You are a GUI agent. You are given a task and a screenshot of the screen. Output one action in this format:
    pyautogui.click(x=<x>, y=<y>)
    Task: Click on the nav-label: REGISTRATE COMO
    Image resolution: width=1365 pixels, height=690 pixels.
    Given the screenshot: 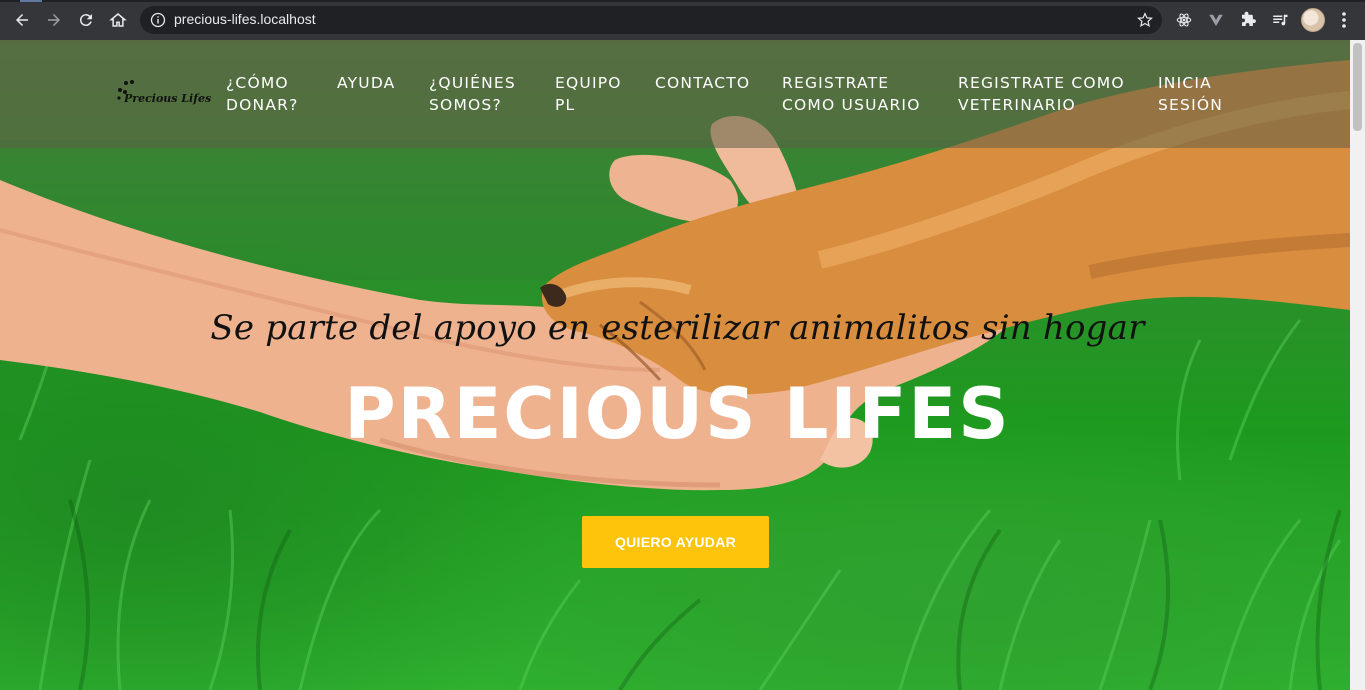 What is the action you would take?
    pyautogui.click(x=1041, y=83)
    